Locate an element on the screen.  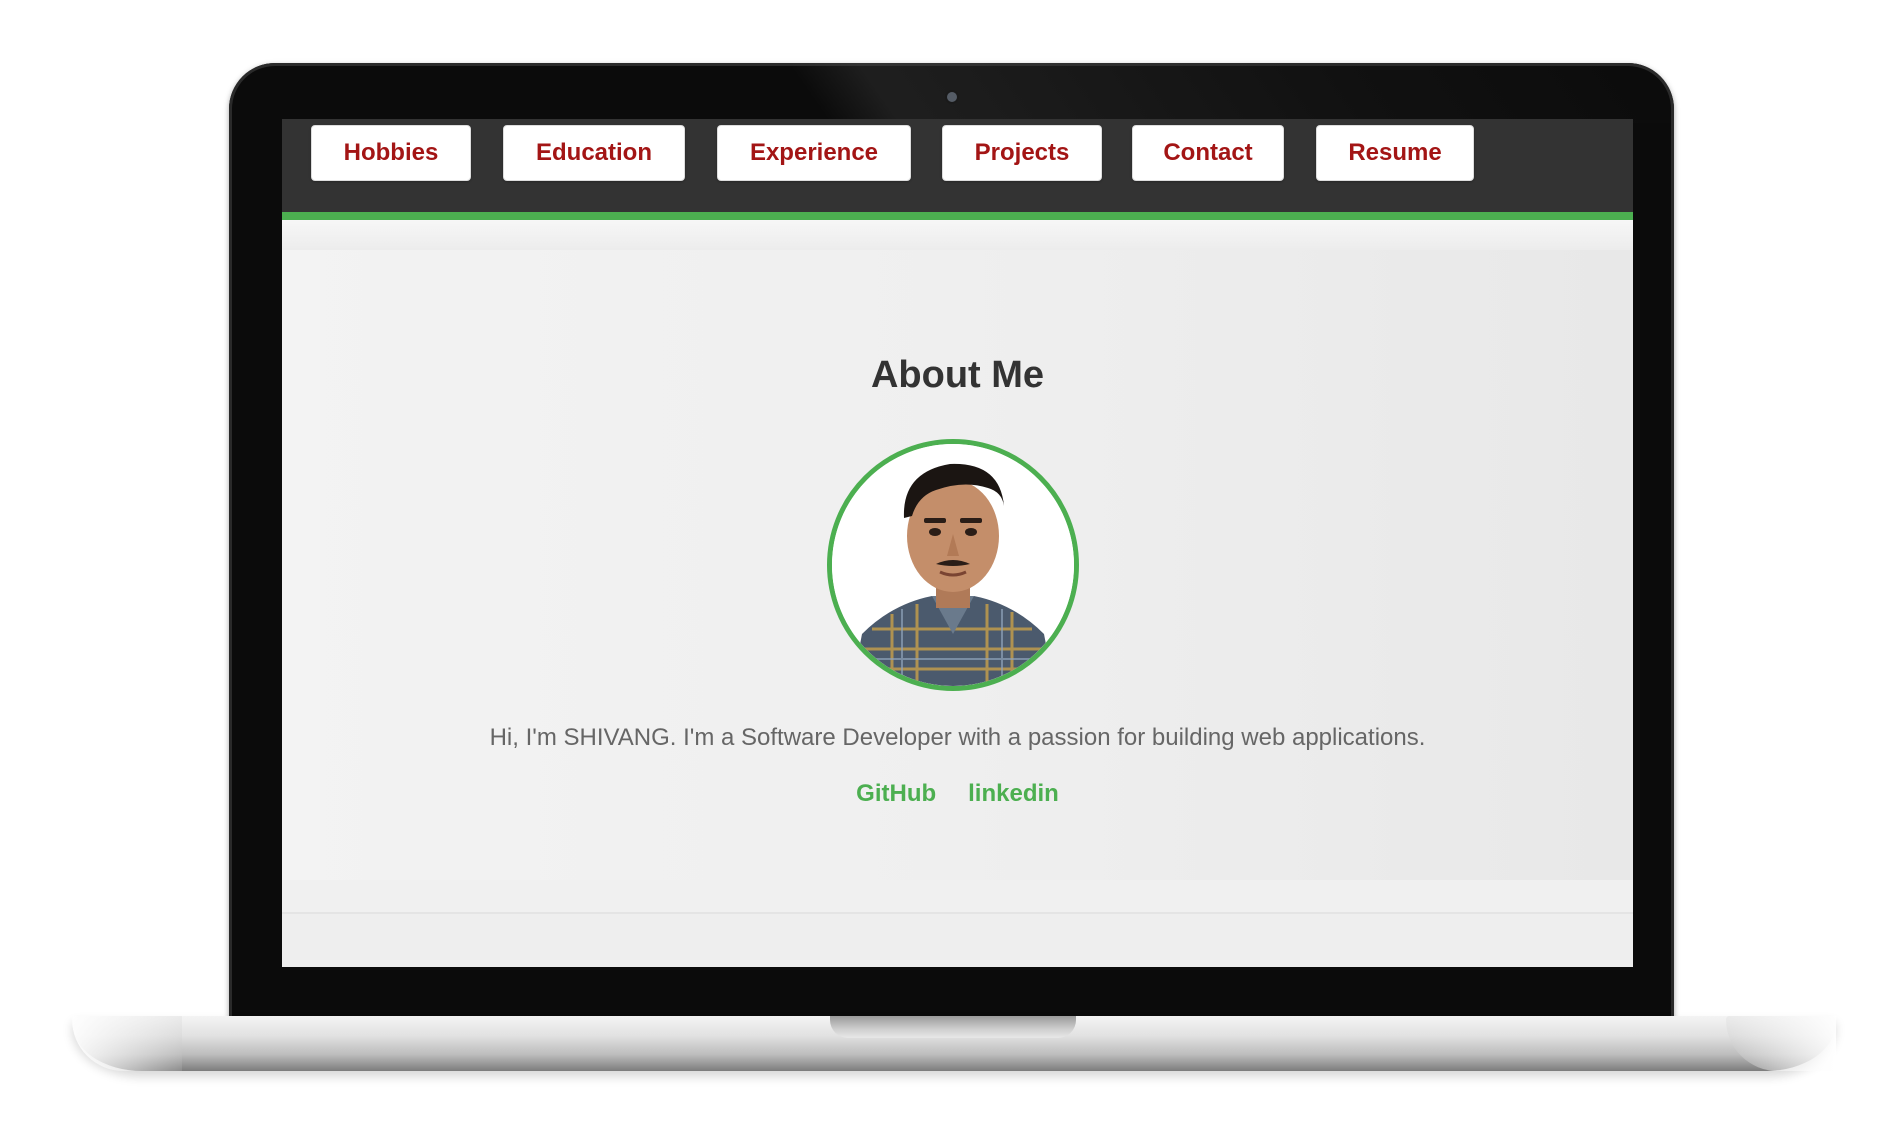
nav-experience-button: Experience is located at coordinates (814, 153).